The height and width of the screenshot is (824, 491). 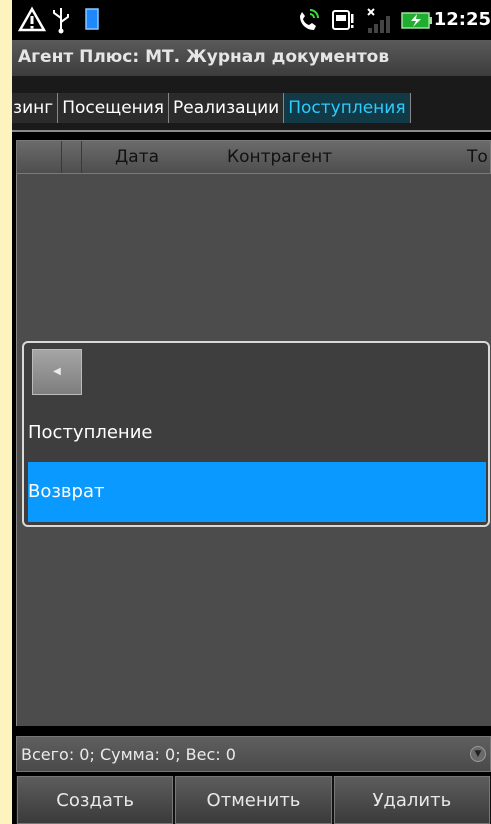 I want to click on tab-visits: Посещения, so click(x=114, y=108).